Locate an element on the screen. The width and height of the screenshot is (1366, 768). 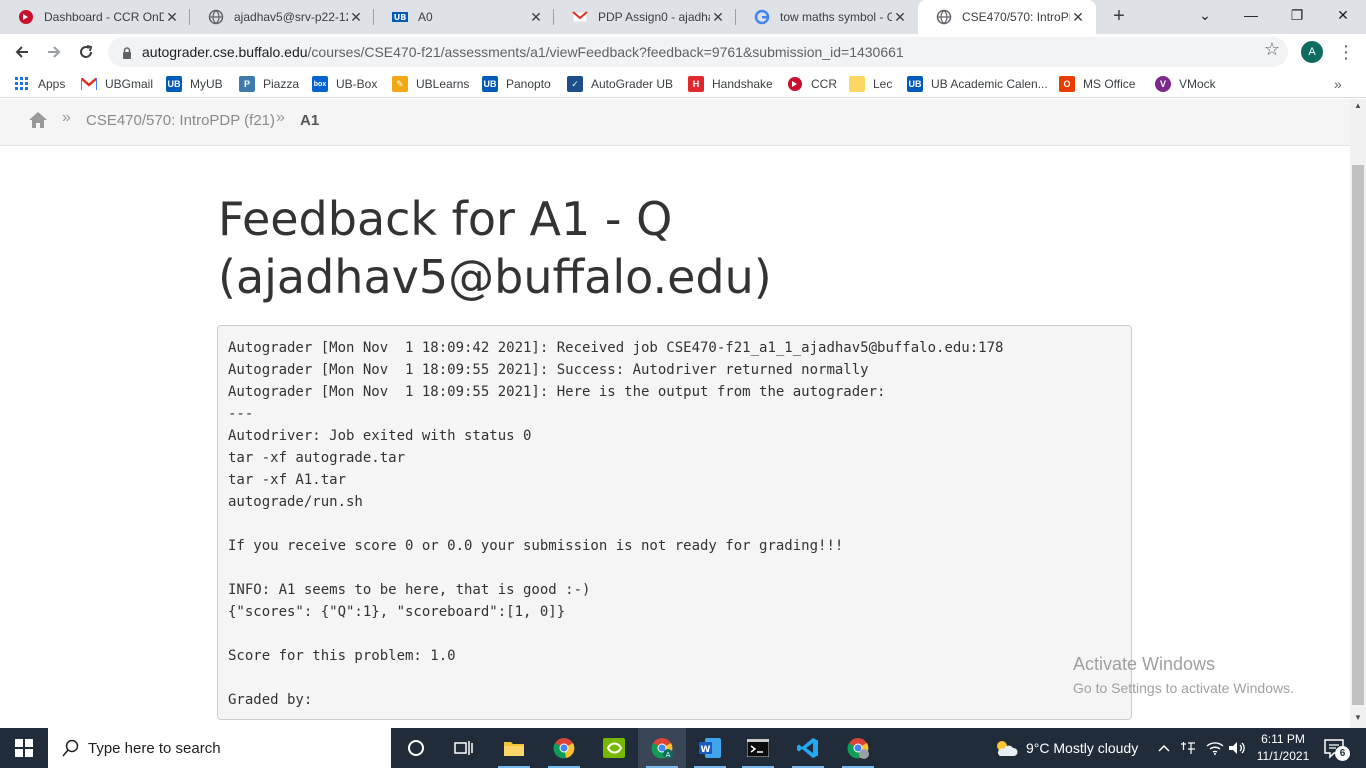
word-icon: W is located at coordinates (710, 748).